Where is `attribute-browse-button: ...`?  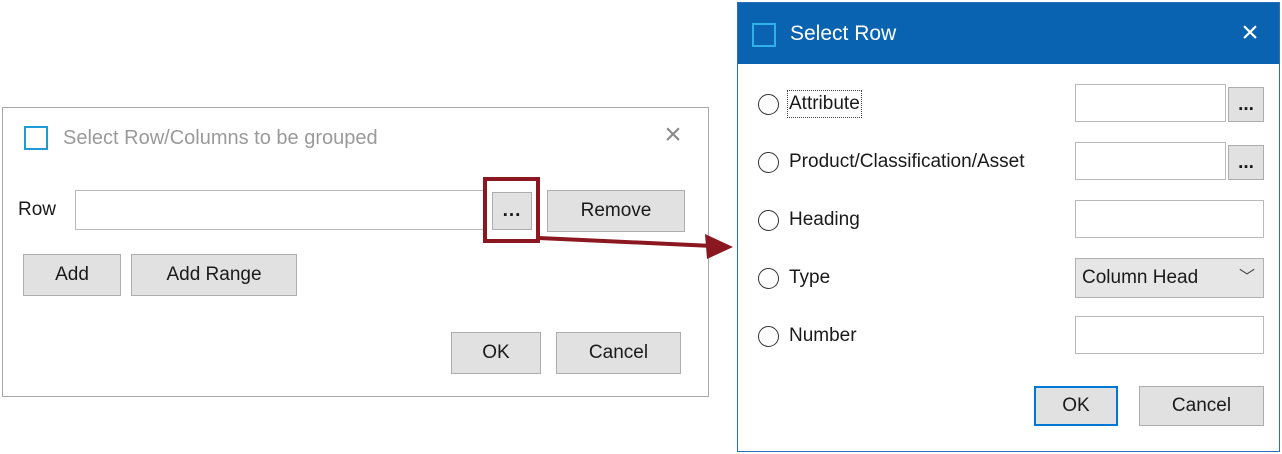 attribute-browse-button: ... is located at coordinates (1246, 104).